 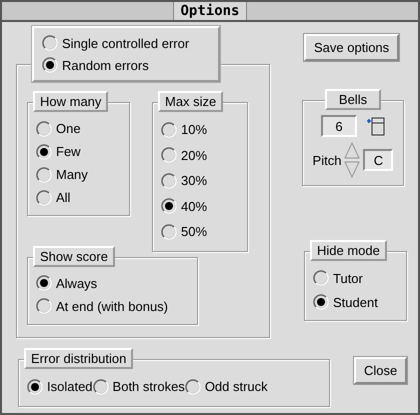 What do you see at coordinates (236, 386) in the screenshot?
I see `option-label: Odd struck` at bounding box center [236, 386].